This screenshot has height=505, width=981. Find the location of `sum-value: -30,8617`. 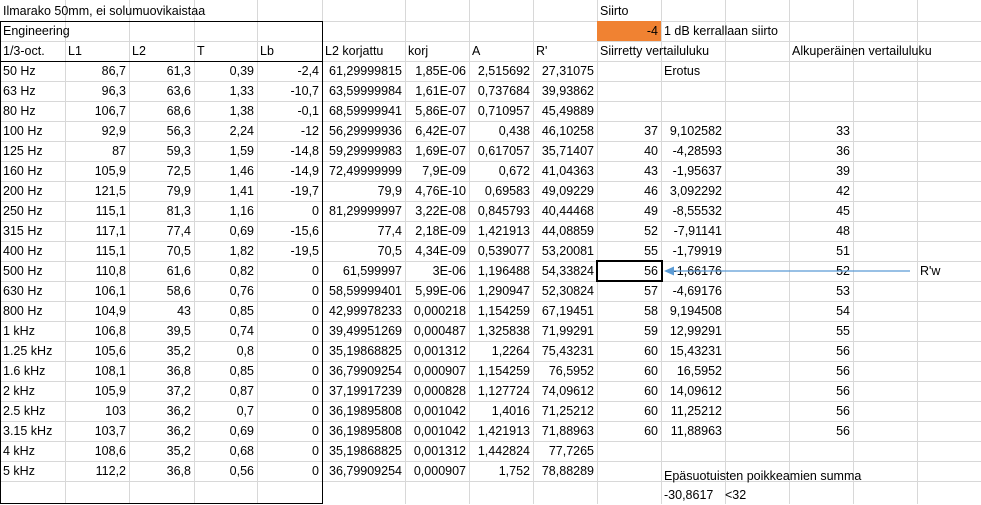

sum-value: -30,8617 is located at coordinates (688, 495).